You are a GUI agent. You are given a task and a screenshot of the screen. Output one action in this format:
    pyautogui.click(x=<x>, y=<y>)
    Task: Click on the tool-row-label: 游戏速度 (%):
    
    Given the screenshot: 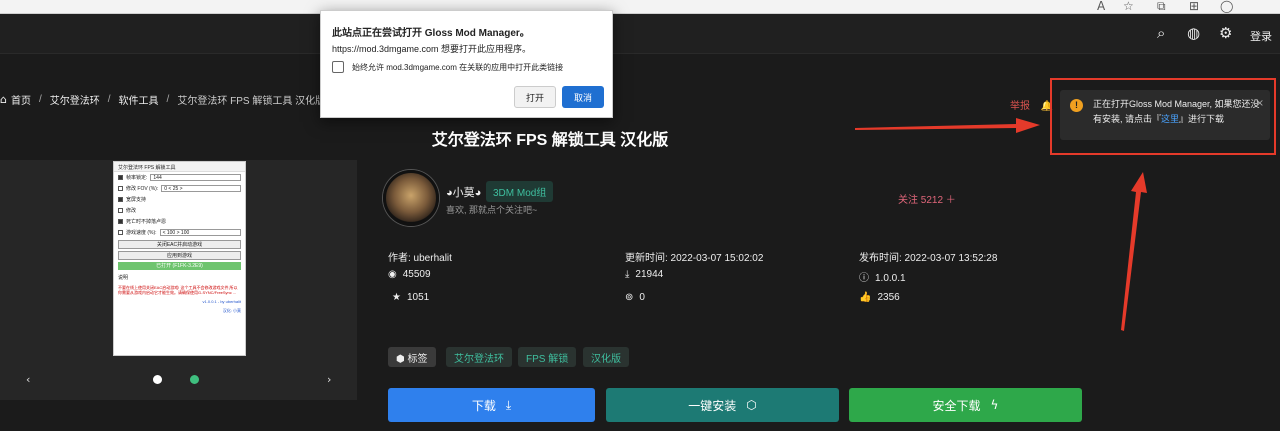 What is the action you would take?
    pyautogui.click(x=141, y=233)
    